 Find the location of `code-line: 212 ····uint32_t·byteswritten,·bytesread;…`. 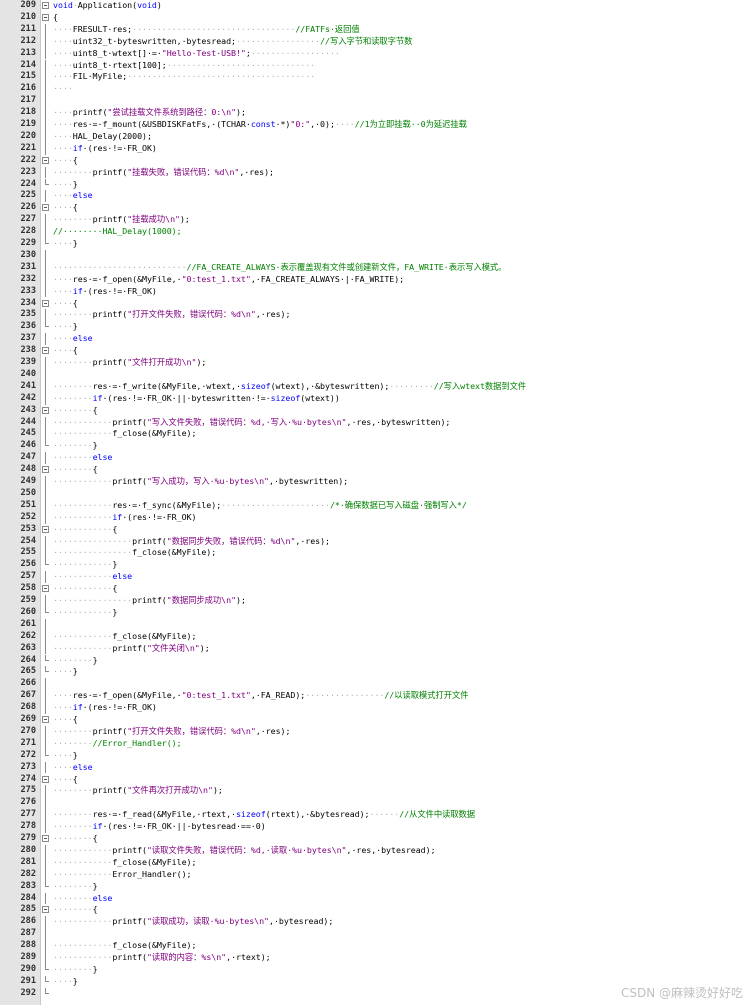

code-line: 212 ····uint32_t·byteswritten,·bytesread;… is located at coordinates (375, 41).